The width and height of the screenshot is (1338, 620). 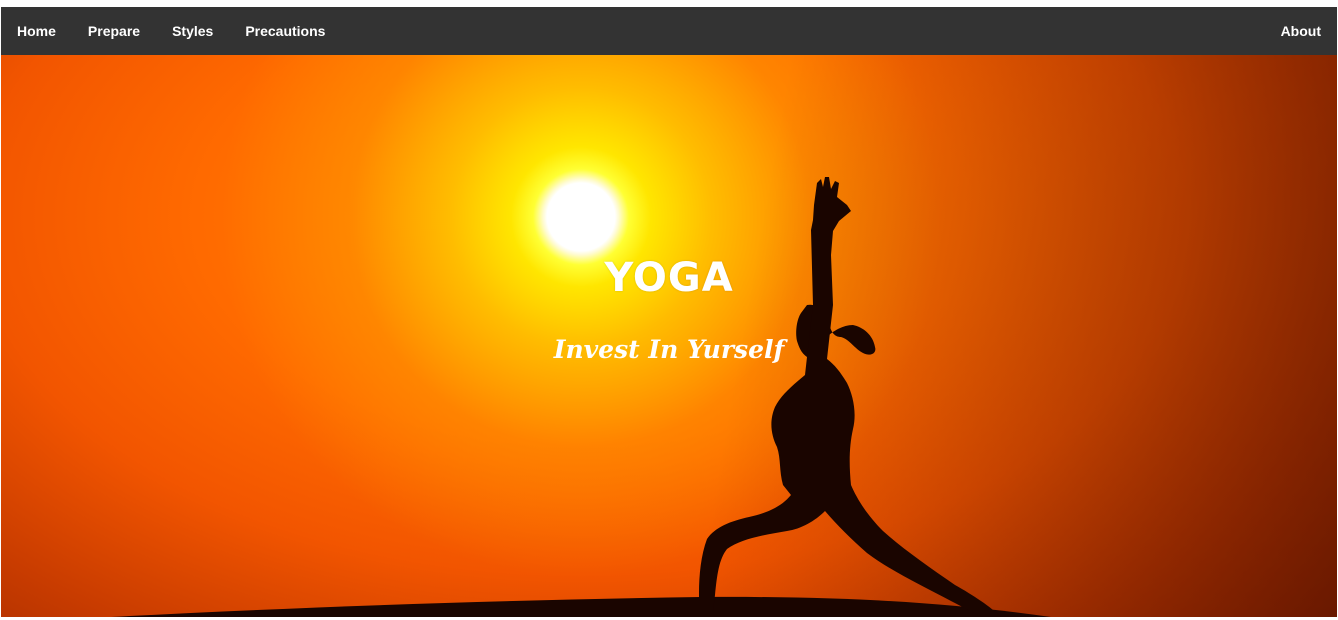 What do you see at coordinates (36, 31) in the screenshot?
I see `nav-home-link: Home` at bounding box center [36, 31].